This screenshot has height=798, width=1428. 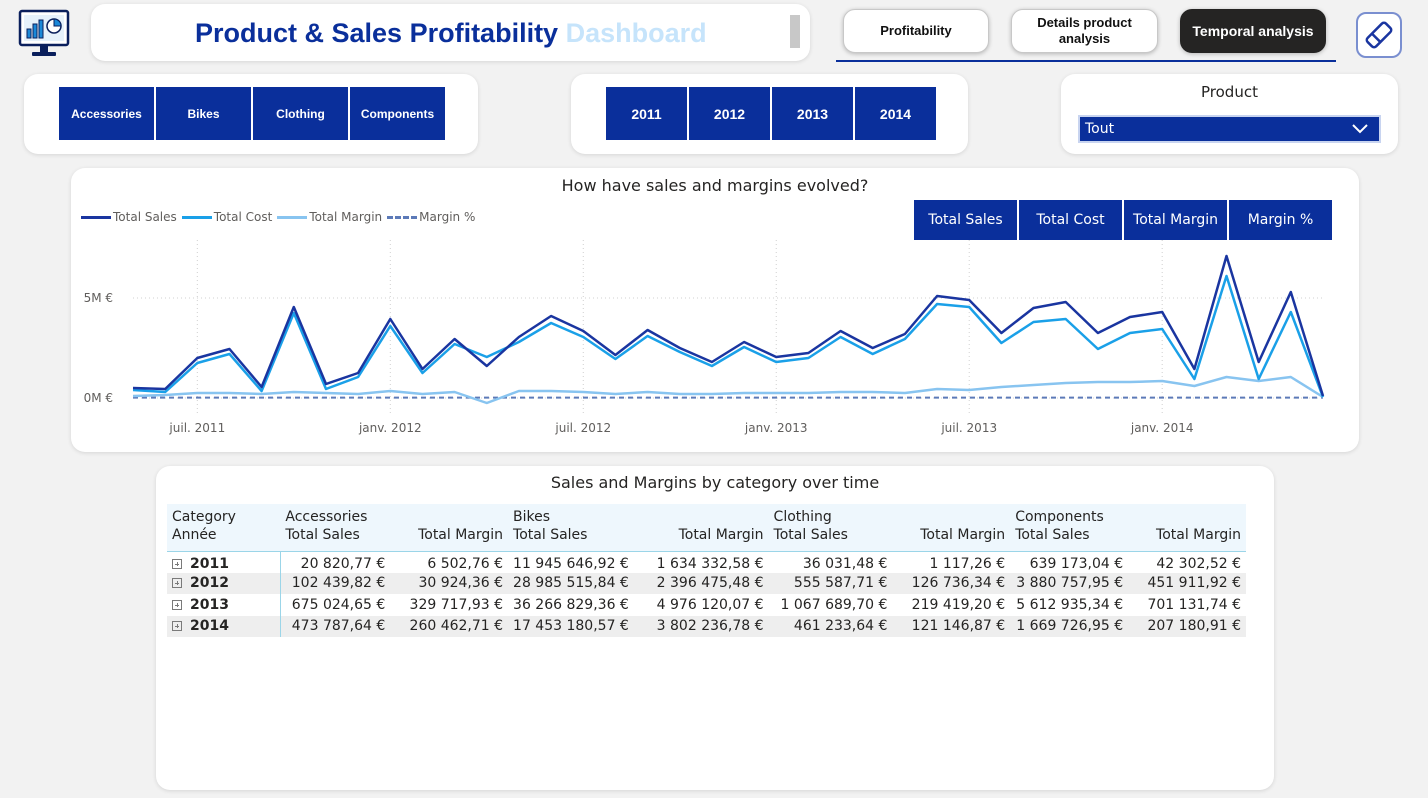 What do you see at coordinates (209, 564) in the screenshot?
I see `year-label: 2011` at bounding box center [209, 564].